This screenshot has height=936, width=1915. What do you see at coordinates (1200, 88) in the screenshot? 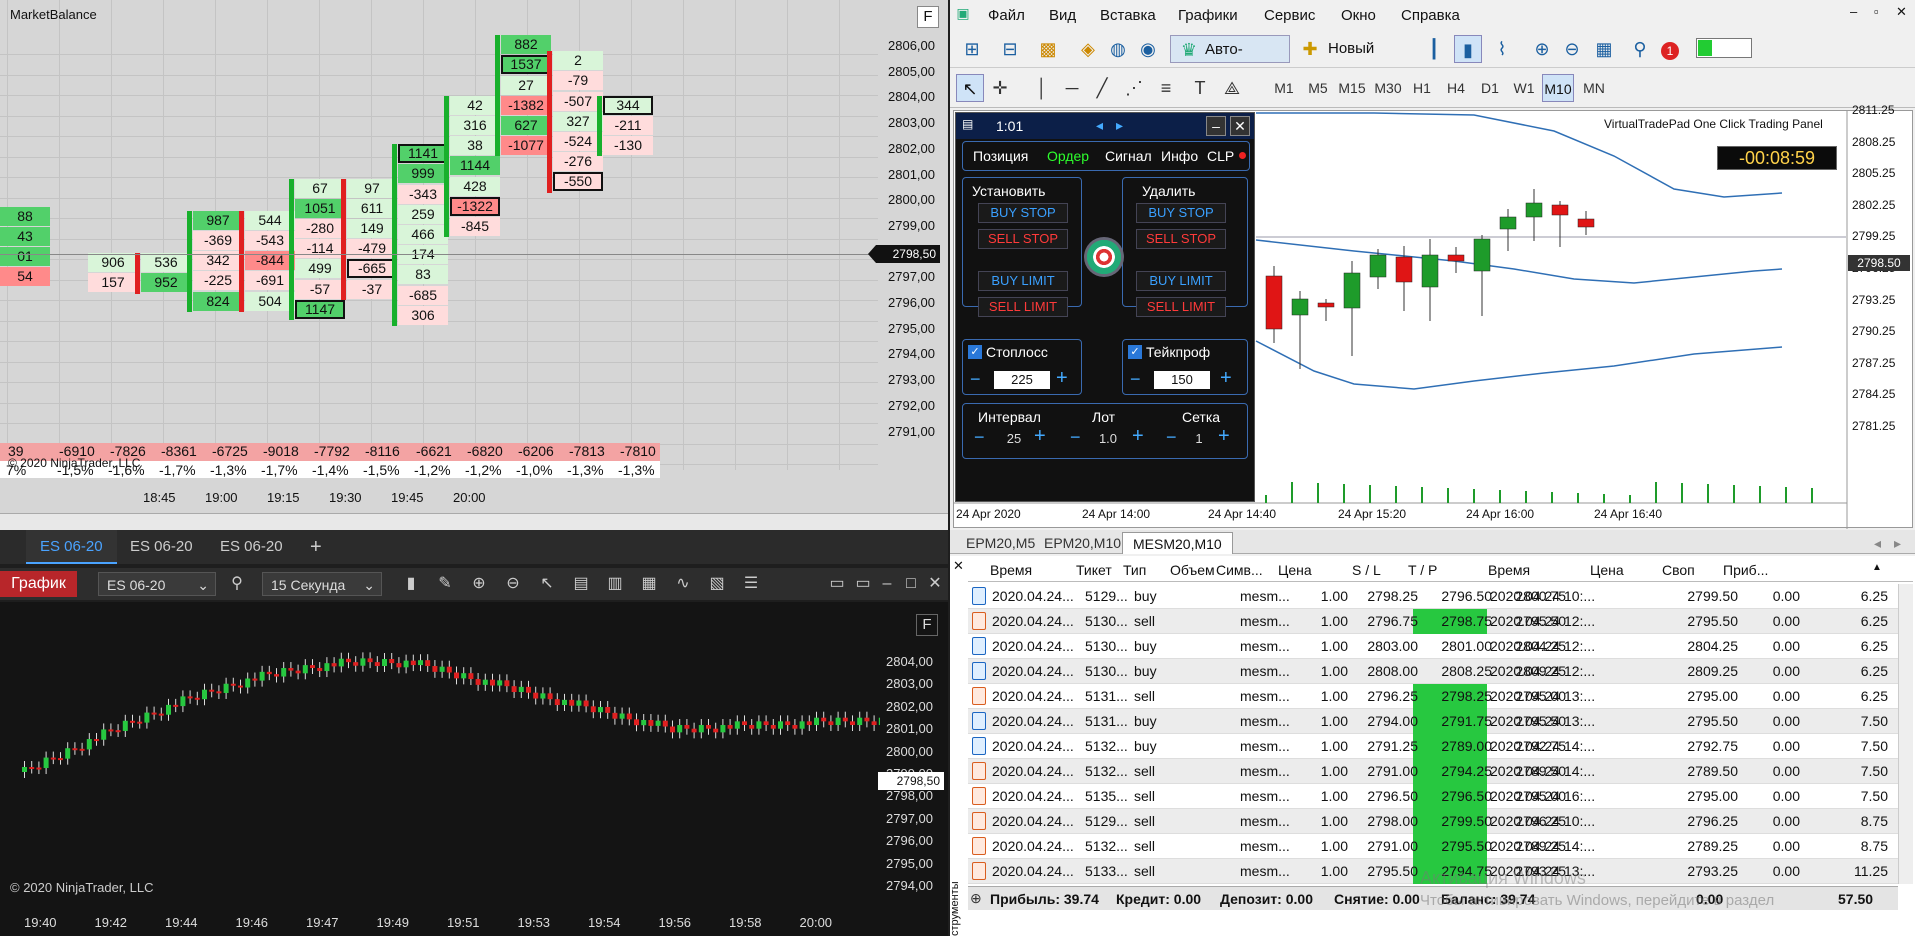
I see `text-icon: T` at bounding box center [1200, 88].